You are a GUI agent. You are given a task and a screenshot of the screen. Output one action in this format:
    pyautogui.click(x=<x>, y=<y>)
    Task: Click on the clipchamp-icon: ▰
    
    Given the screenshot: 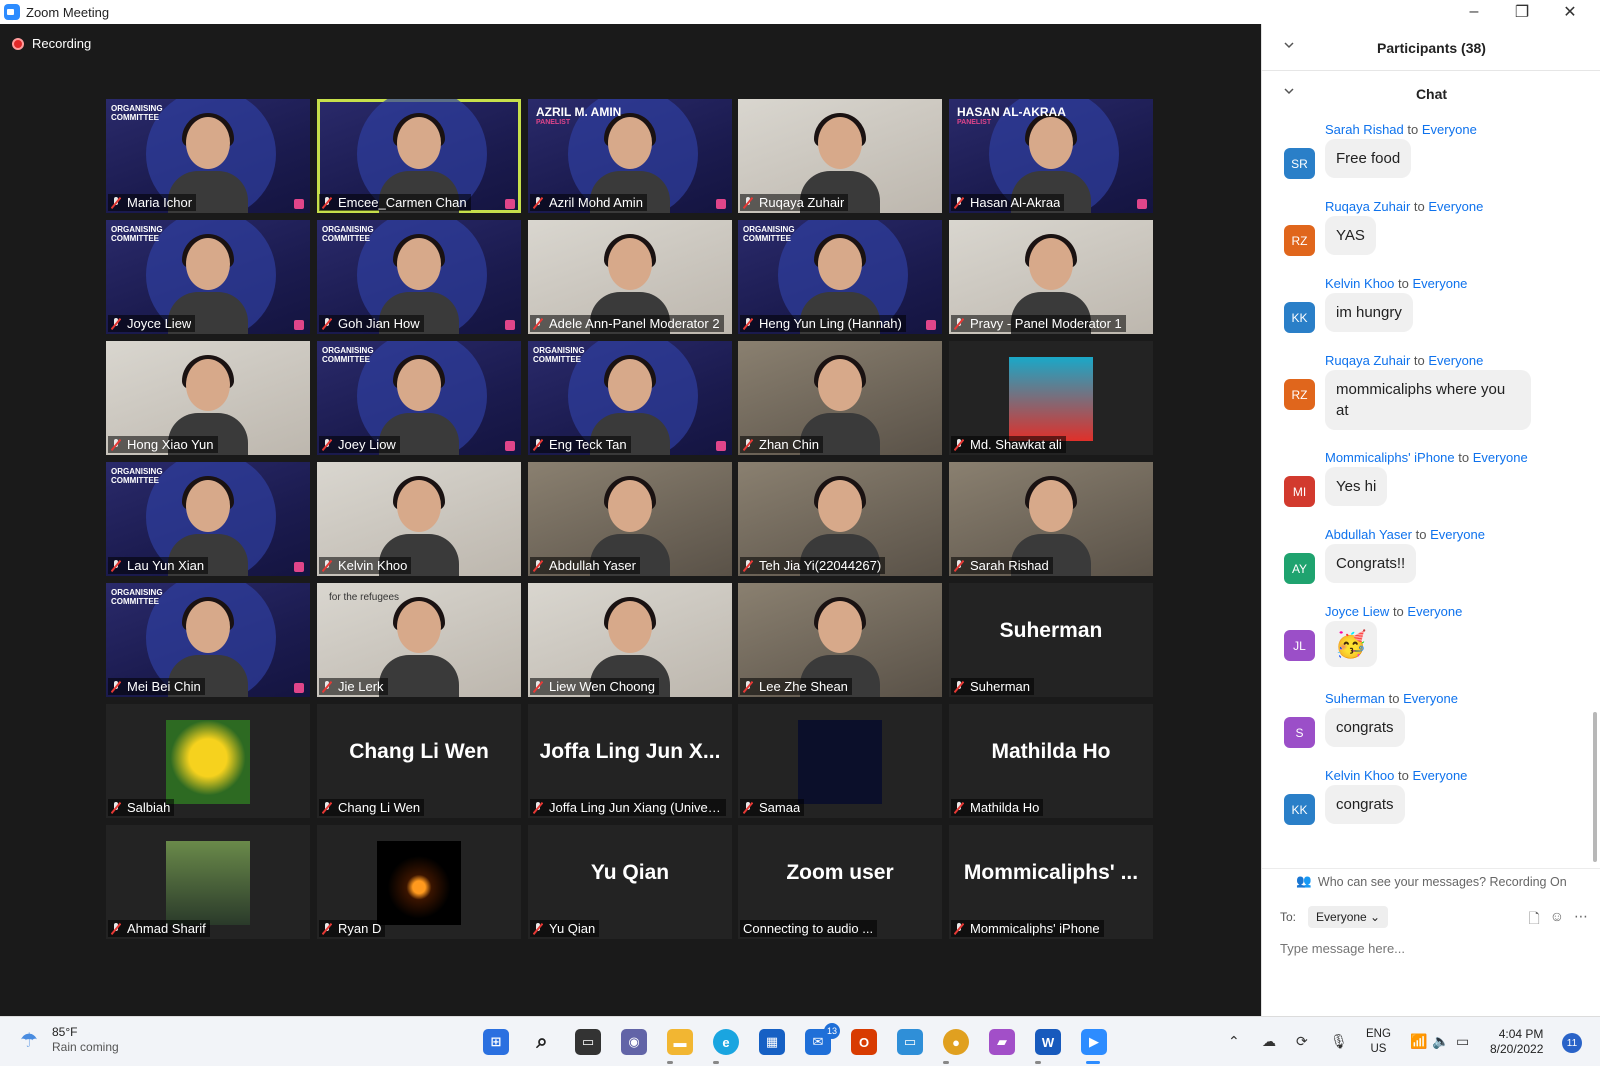 What is the action you would take?
    pyautogui.click(x=1002, y=1042)
    